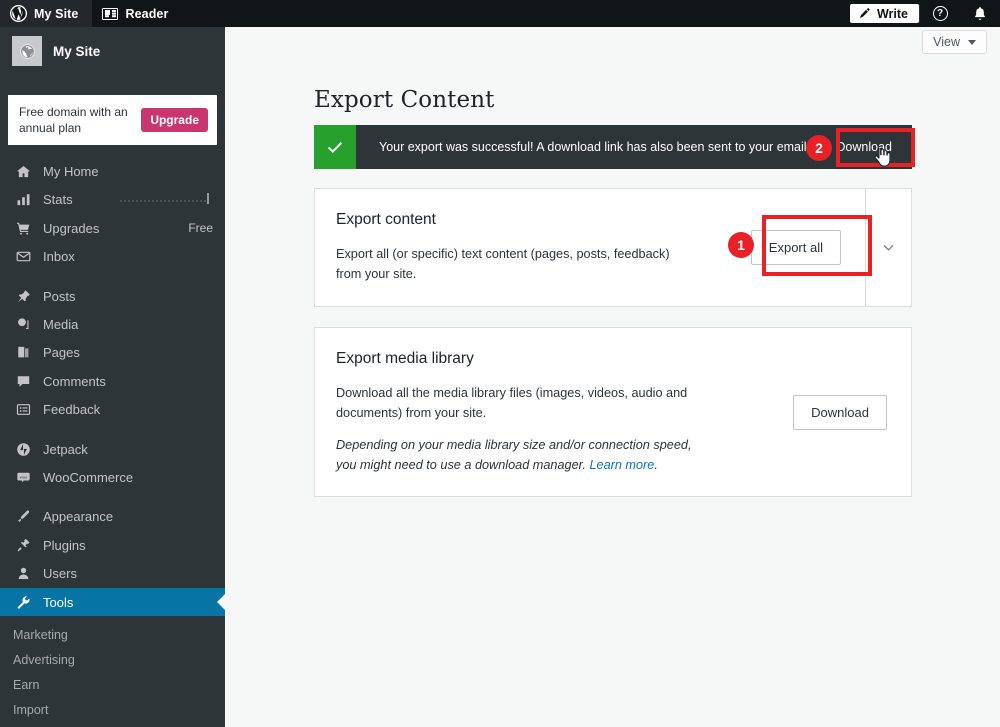 The height and width of the screenshot is (727, 1000). What do you see at coordinates (112, 324) in the screenshot?
I see `sidebar-item-media: Media` at bounding box center [112, 324].